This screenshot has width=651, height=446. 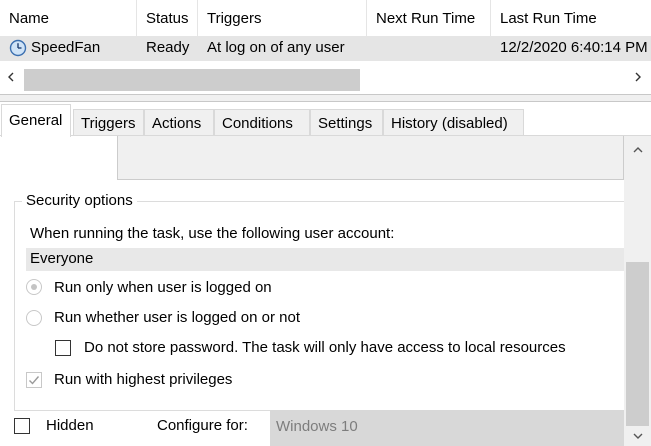 What do you see at coordinates (282, 18) in the screenshot?
I see `column-header-triggers: Triggers` at bounding box center [282, 18].